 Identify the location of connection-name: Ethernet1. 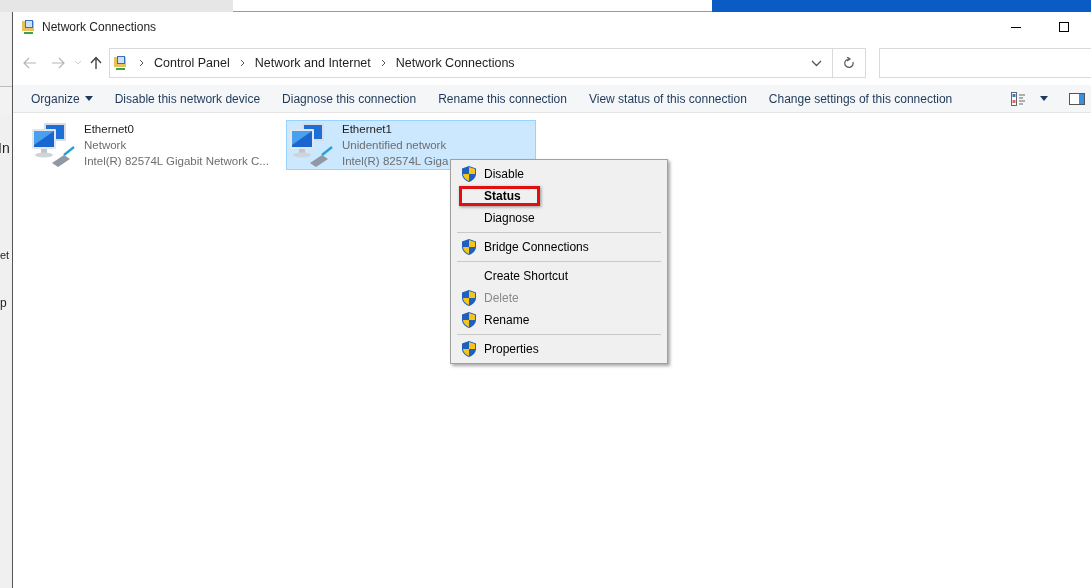
(367, 129).